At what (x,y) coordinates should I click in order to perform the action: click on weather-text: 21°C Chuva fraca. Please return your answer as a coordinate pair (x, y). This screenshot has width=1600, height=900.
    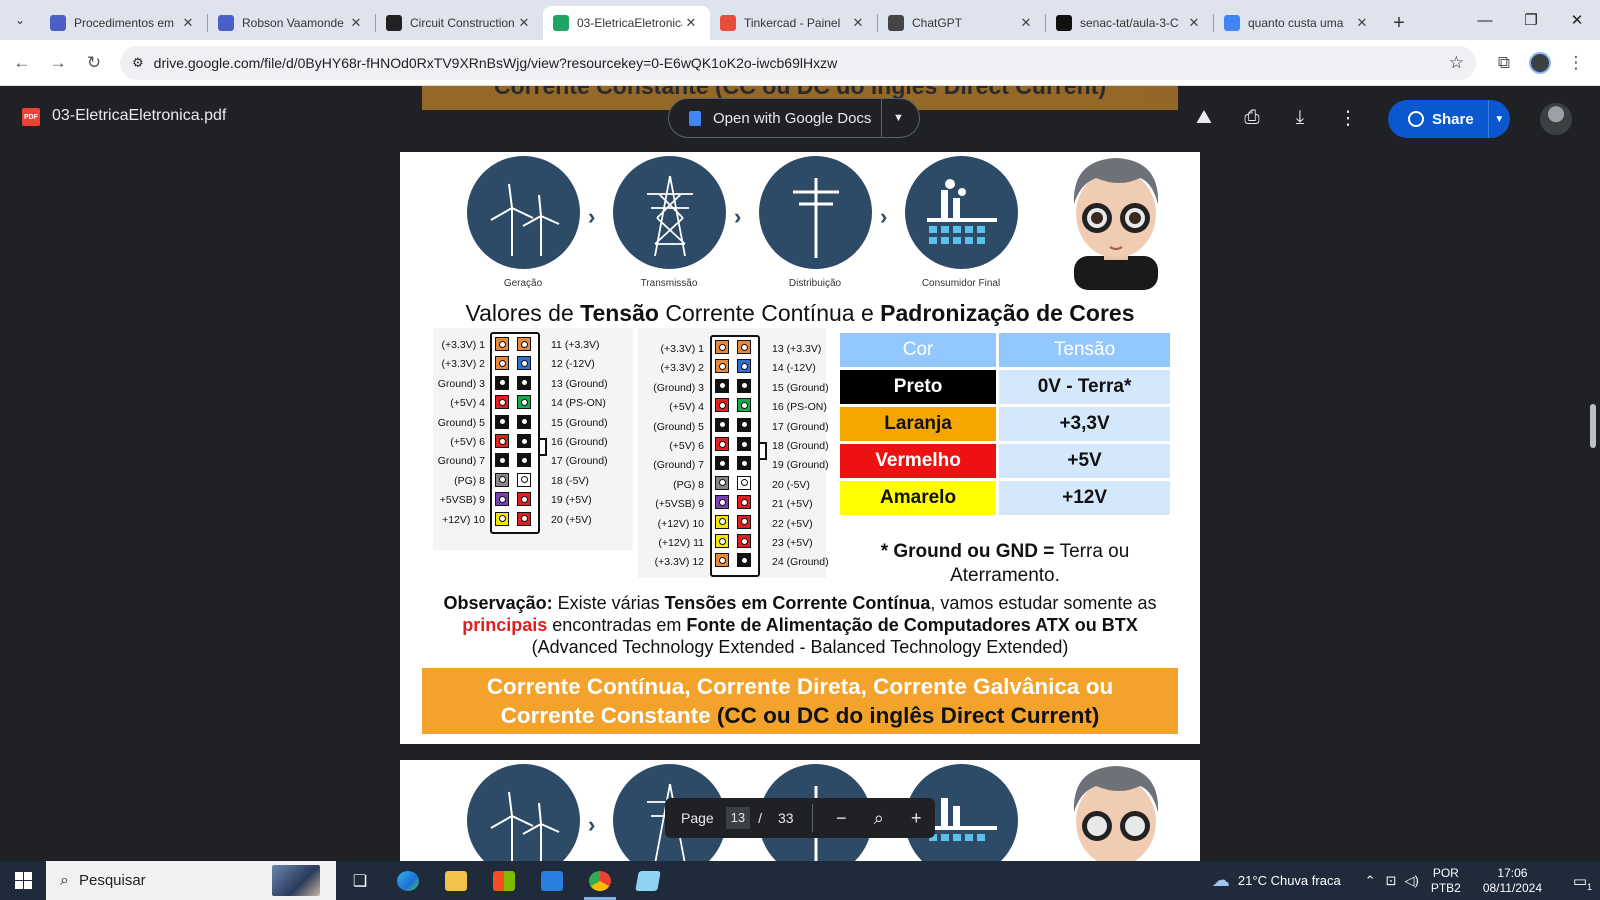
    Looking at the image, I should click on (1289, 880).